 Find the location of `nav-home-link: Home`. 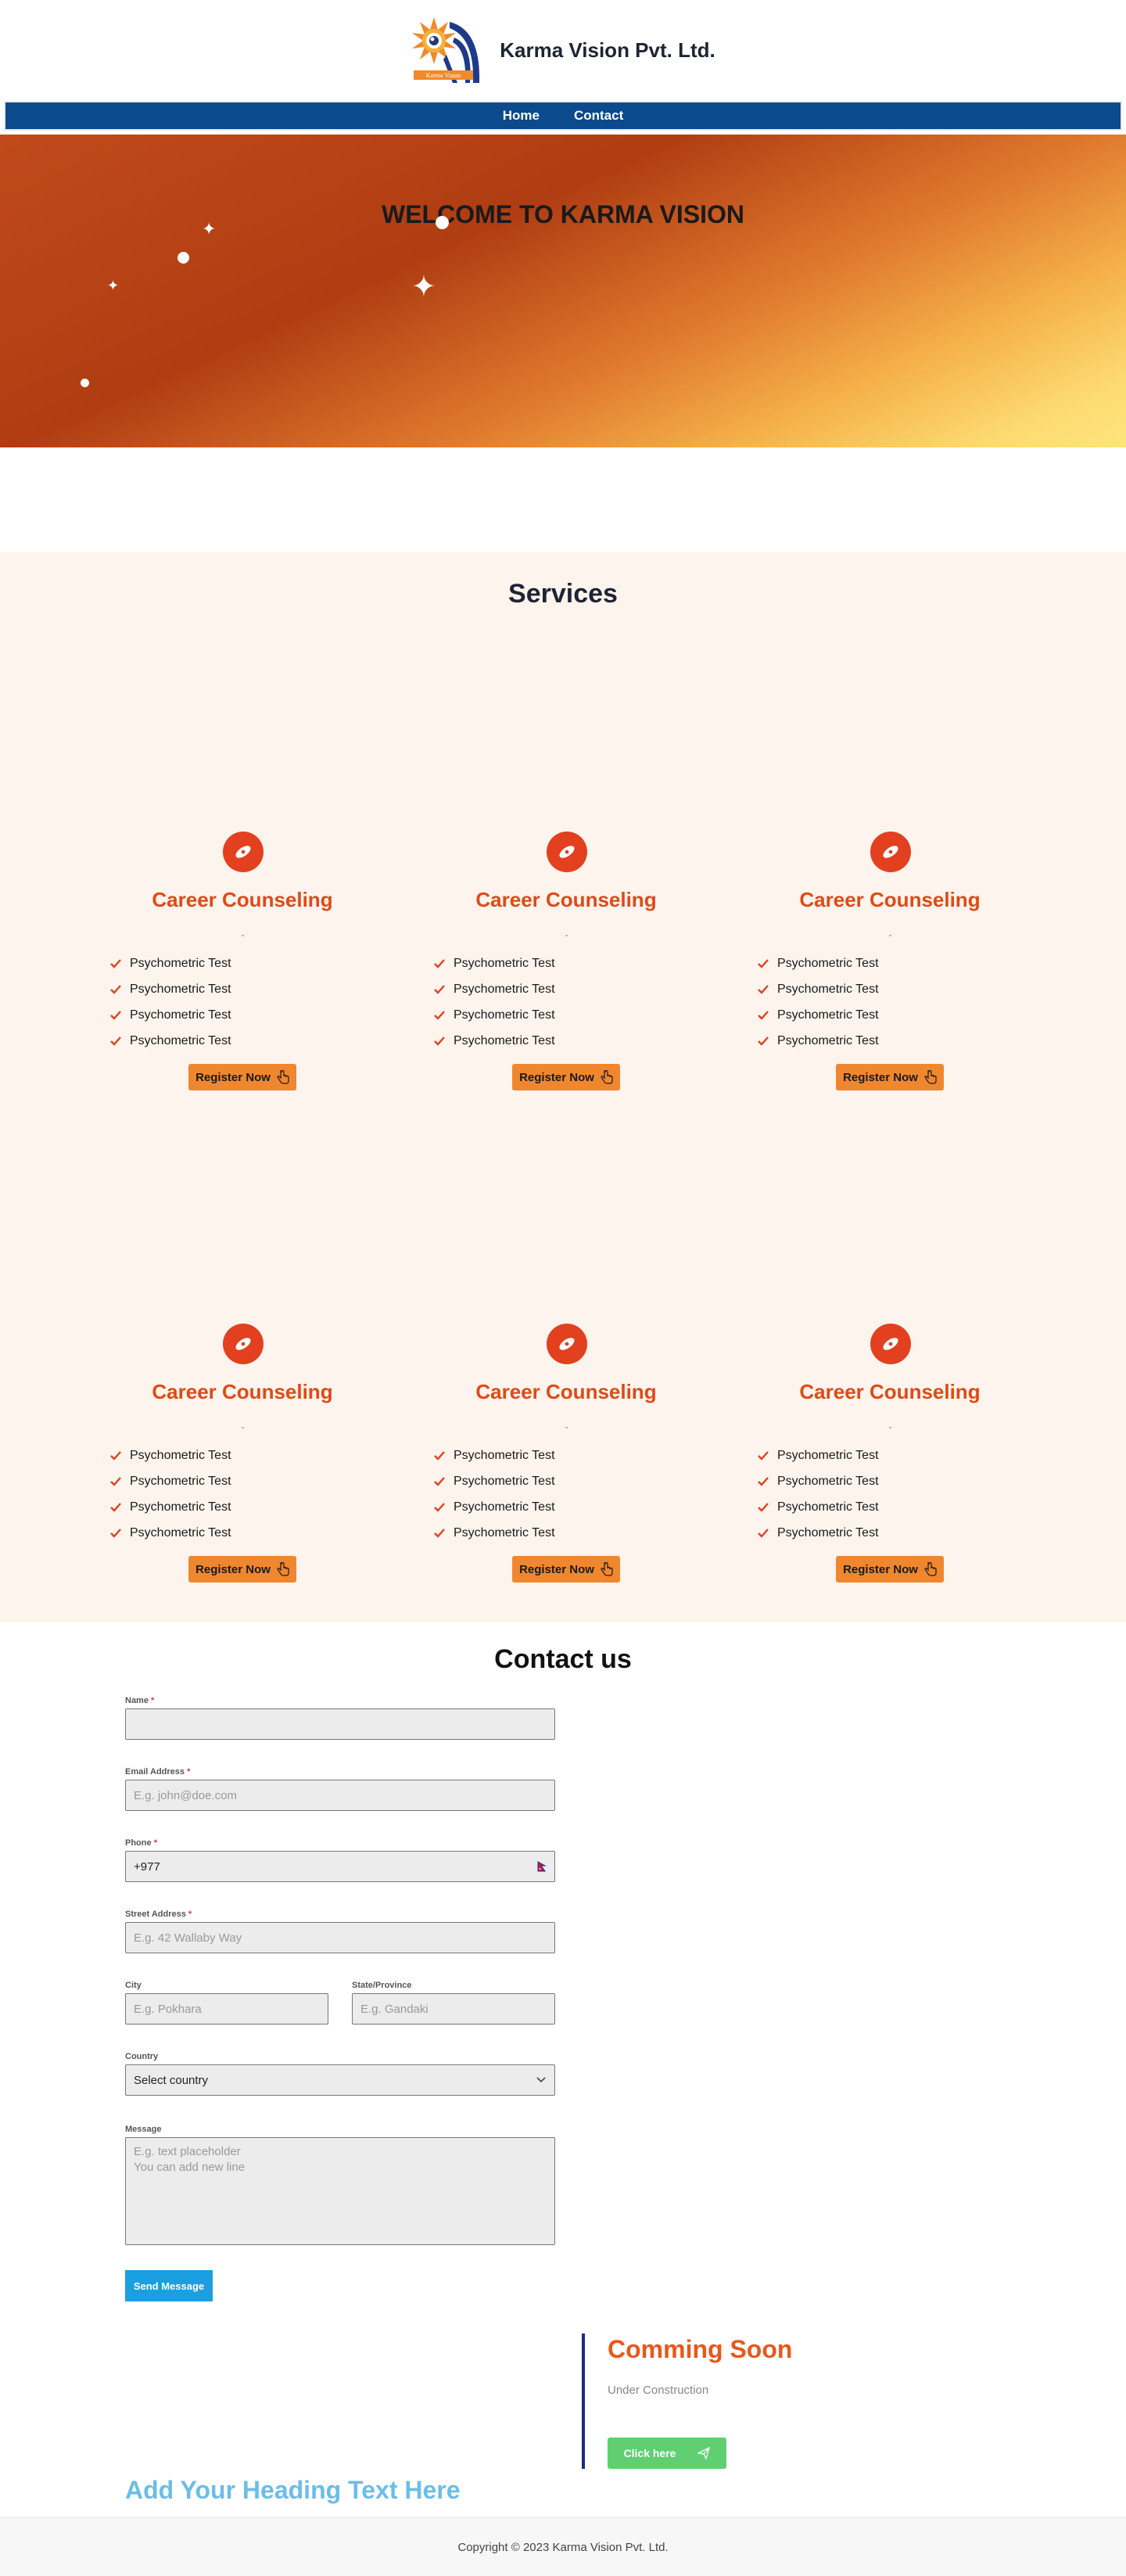

nav-home-link: Home is located at coordinates (521, 116).